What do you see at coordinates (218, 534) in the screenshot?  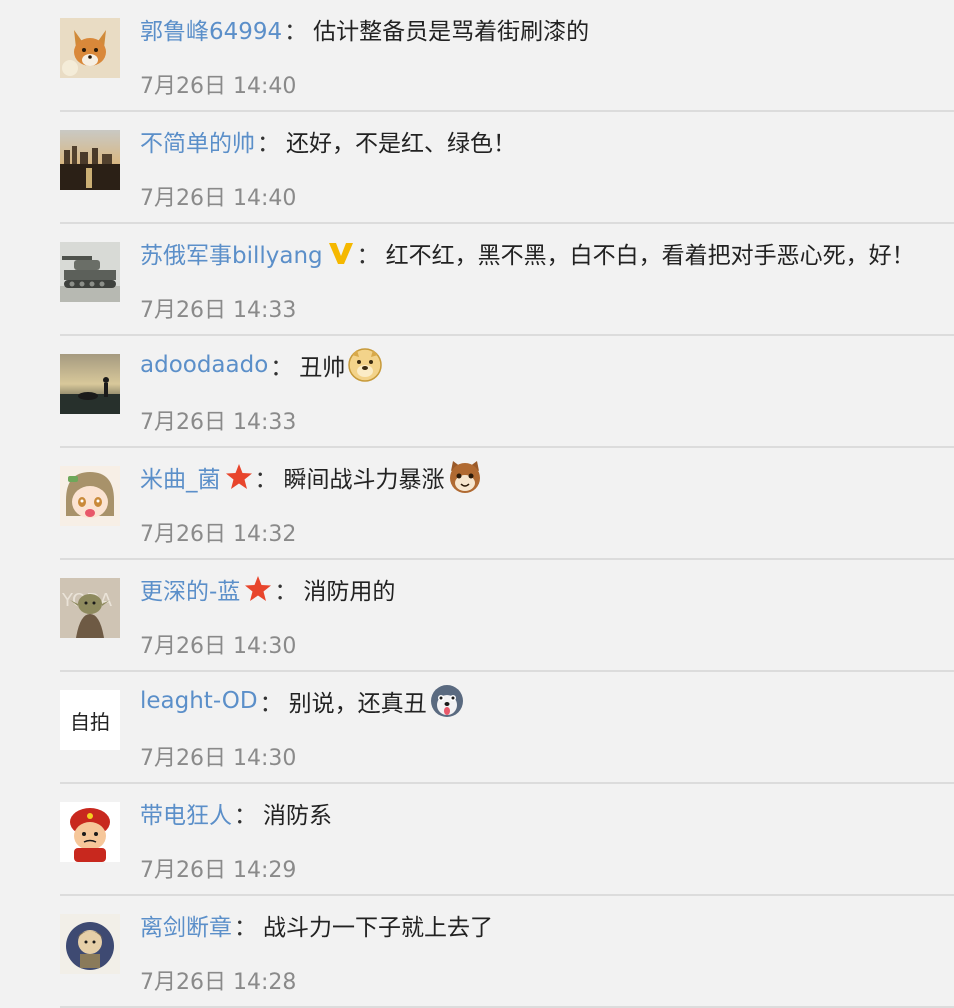 I see `comment-timestamp: 7月26日 14:32` at bounding box center [218, 534].